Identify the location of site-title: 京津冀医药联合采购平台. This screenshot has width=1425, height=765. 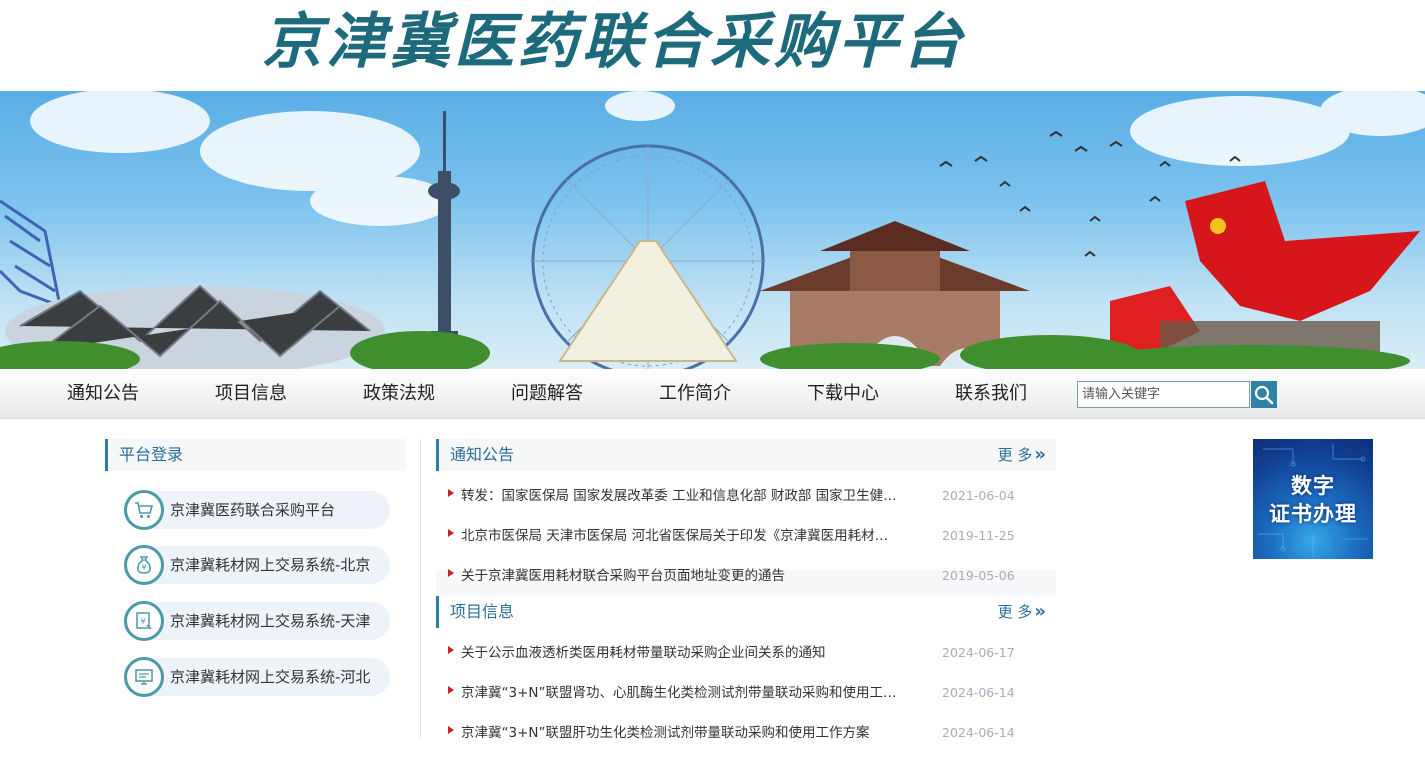
(614, 42).